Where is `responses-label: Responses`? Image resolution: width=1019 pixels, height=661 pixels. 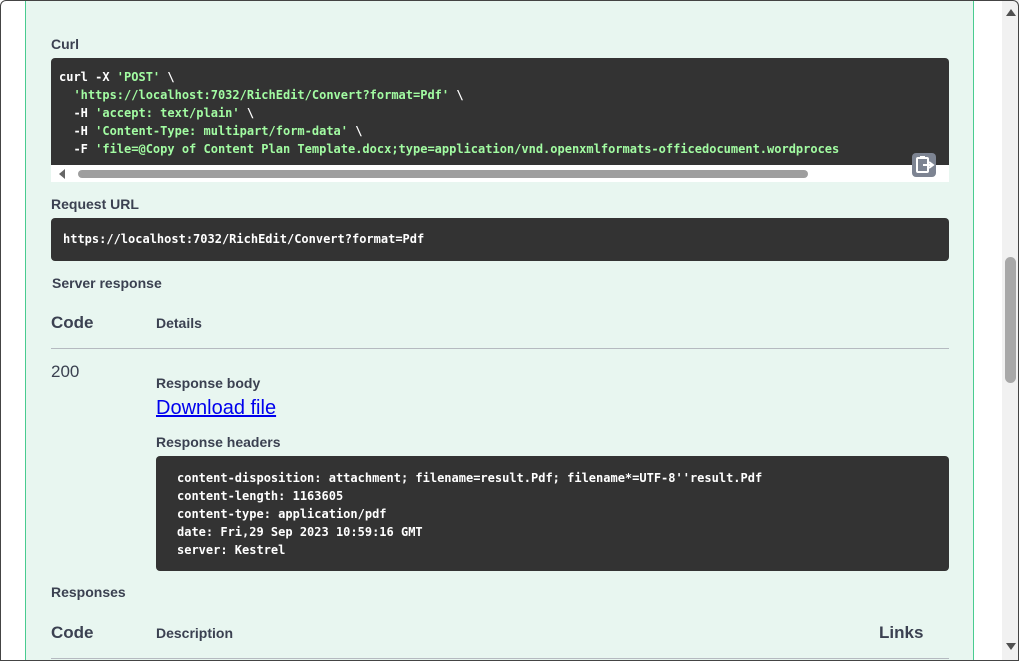 responses-label: Responses is located at coordinates (88, 592).